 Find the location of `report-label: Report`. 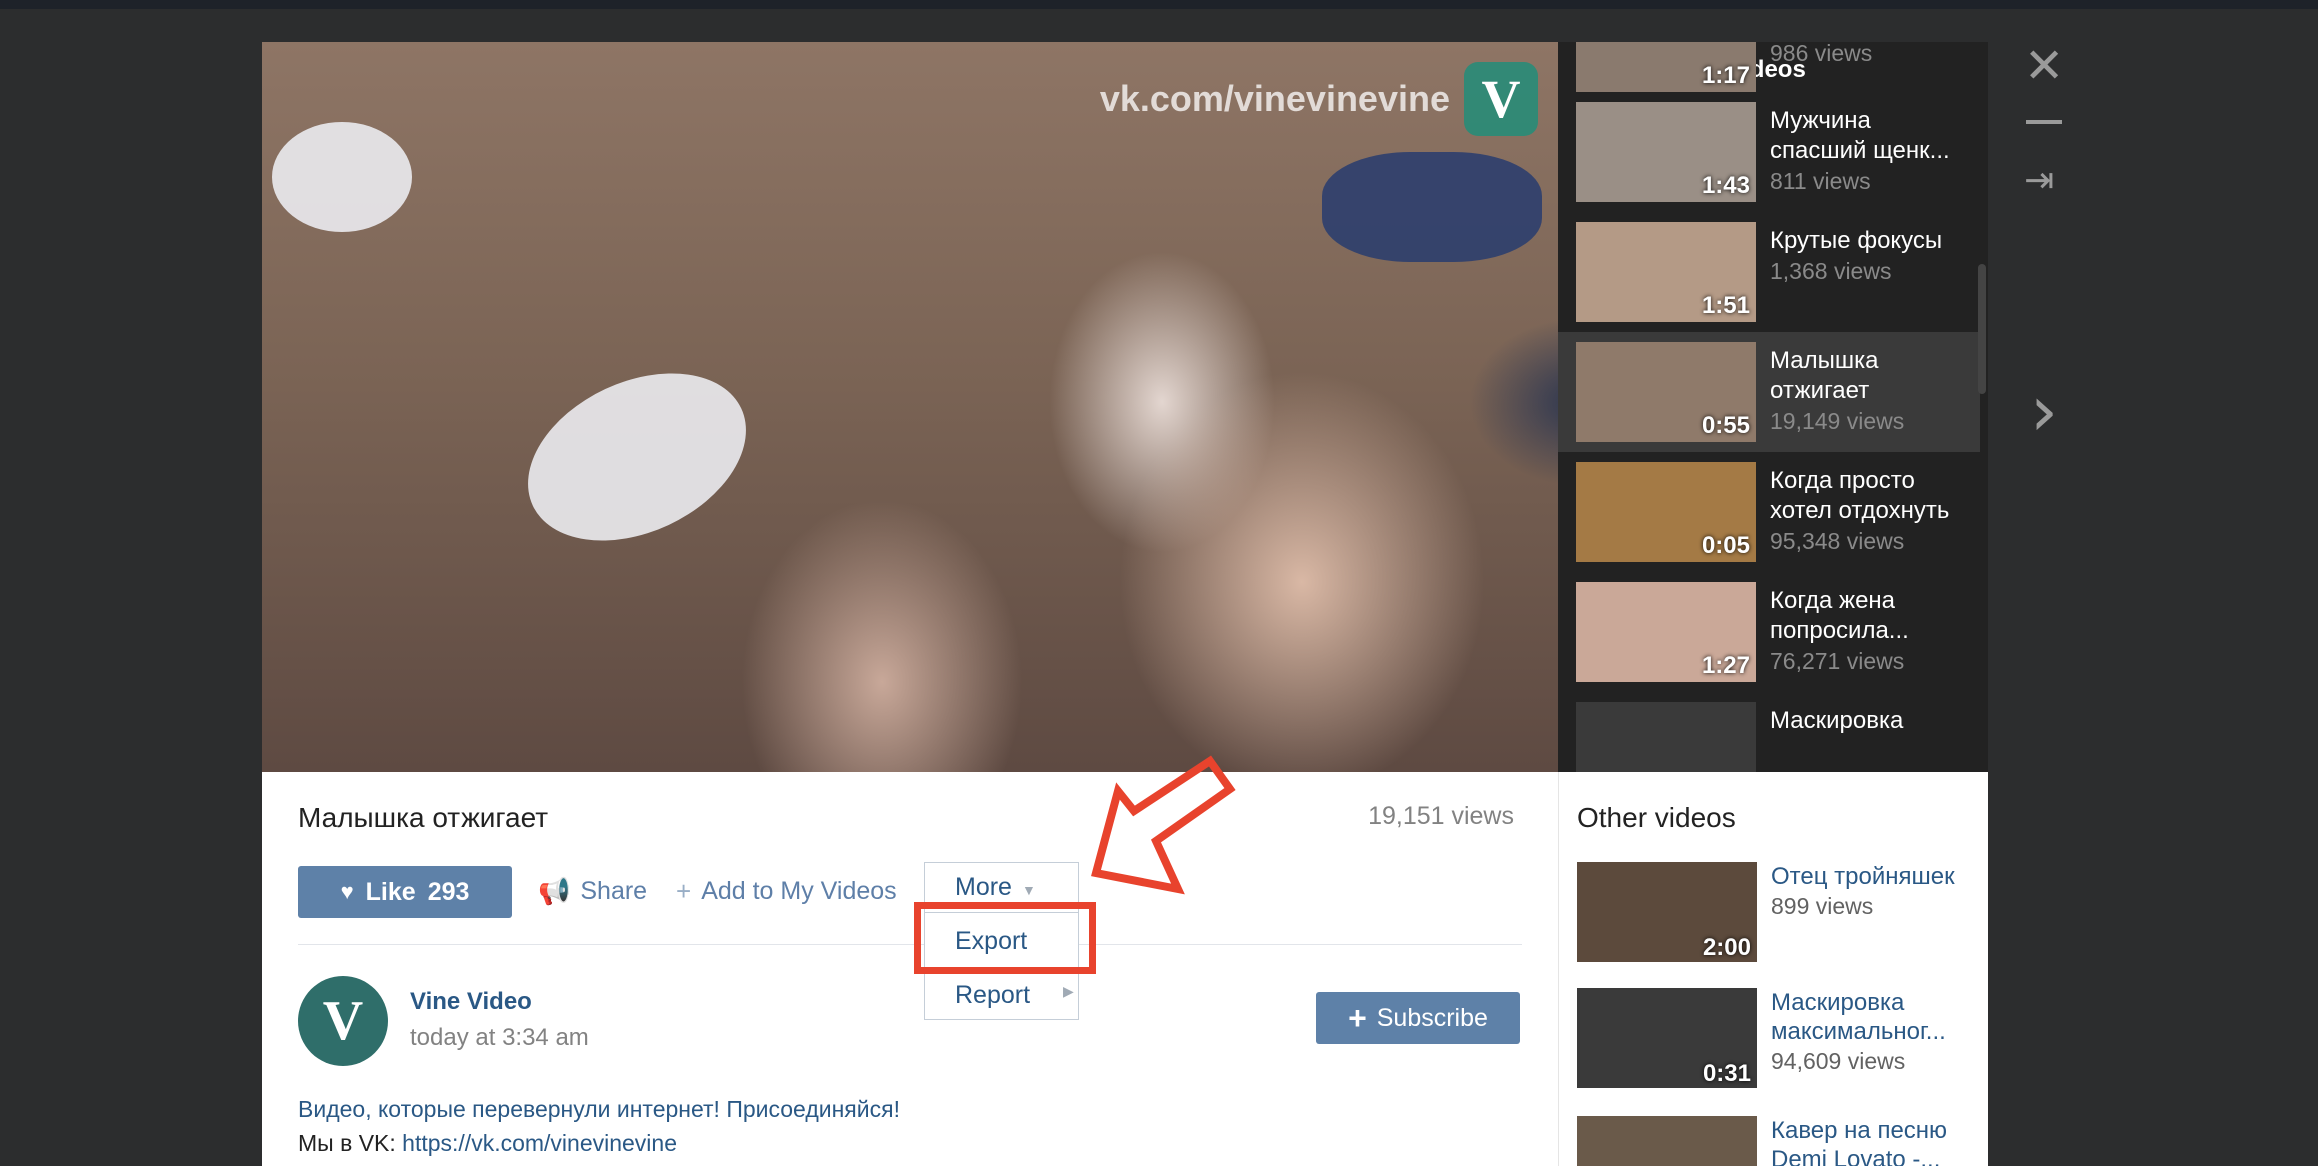

report-label: Report is located at coordinates (993, 995).